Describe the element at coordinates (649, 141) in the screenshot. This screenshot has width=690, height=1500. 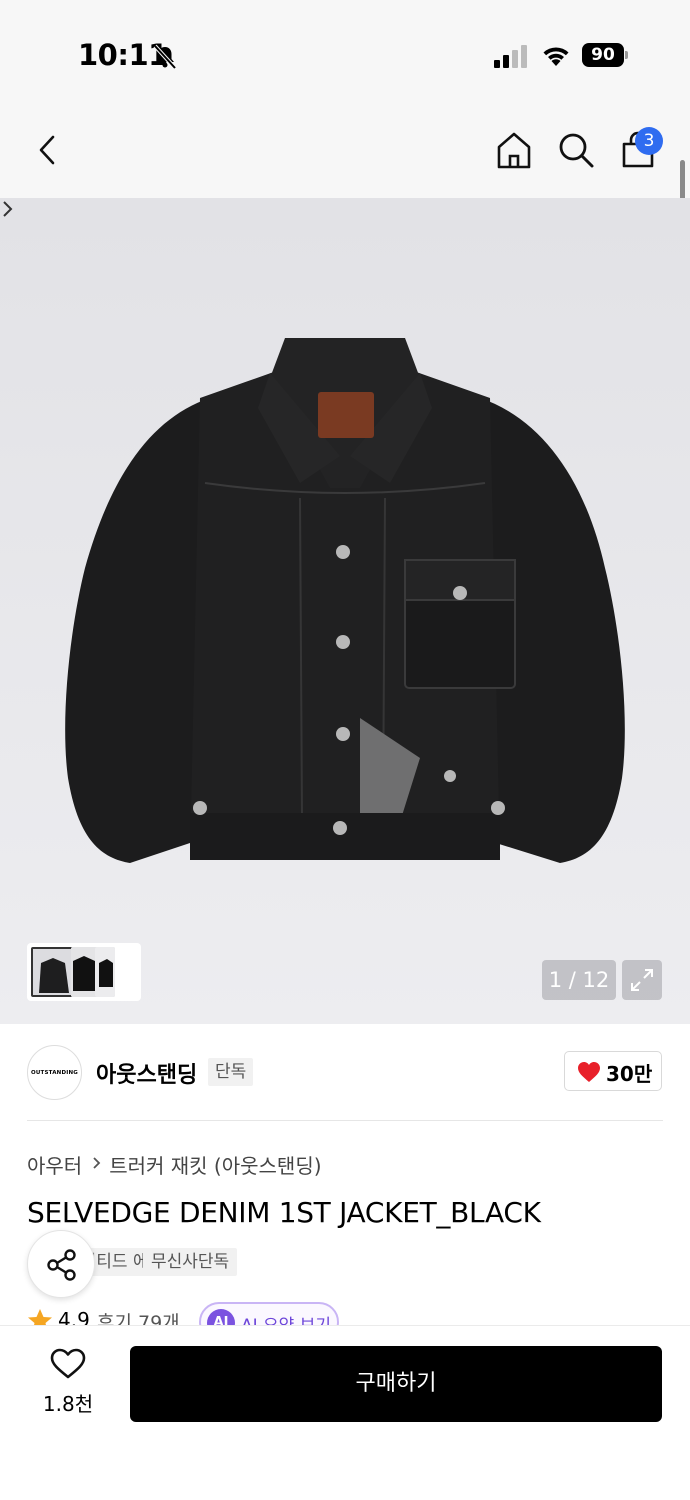
I see `cart-count-badge: 3` at that location.